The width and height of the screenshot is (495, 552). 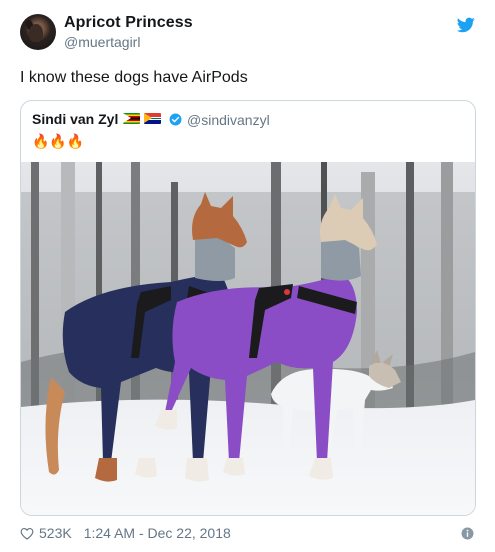 I want to click on avatar-dog, so click(x=36, y=33).